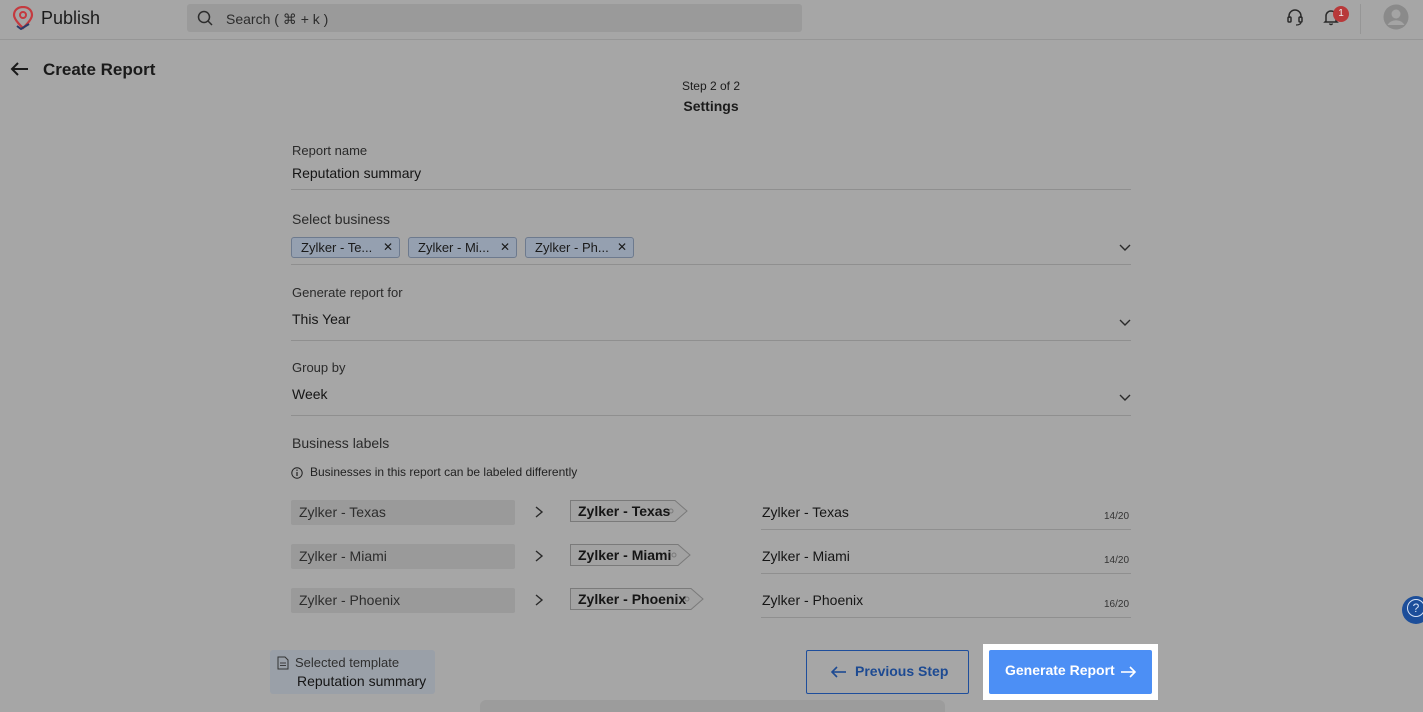  Describe the element at coordinates (341, 443) in the screenshot. I see `business-labels-title: Business labels` at that location.